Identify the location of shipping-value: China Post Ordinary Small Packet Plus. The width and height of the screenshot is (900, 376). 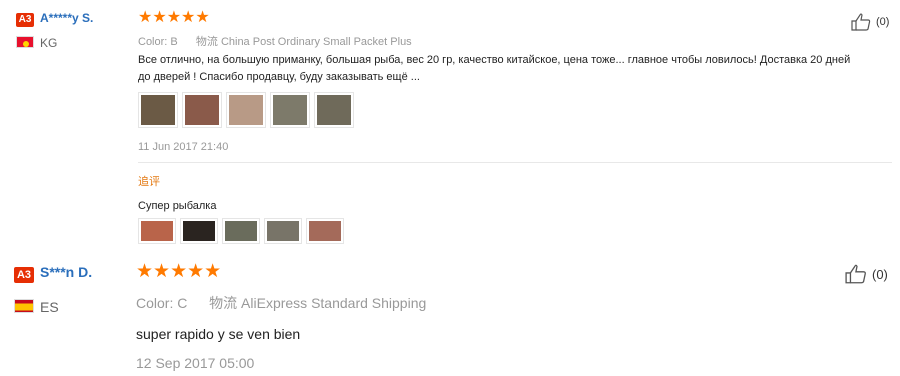
(316, 42).